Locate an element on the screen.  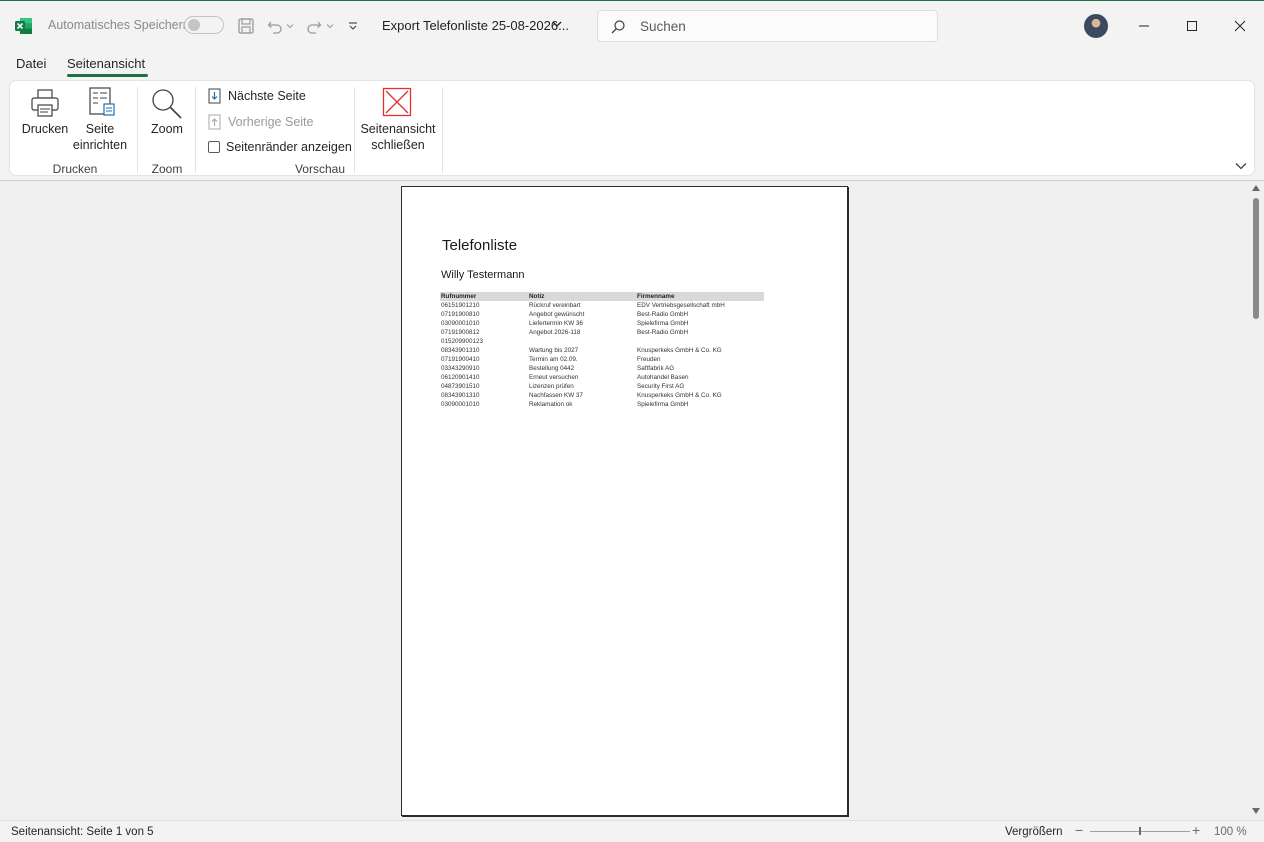
previous-page-button: Vorherige Seite is located at coordinates (260, 122).